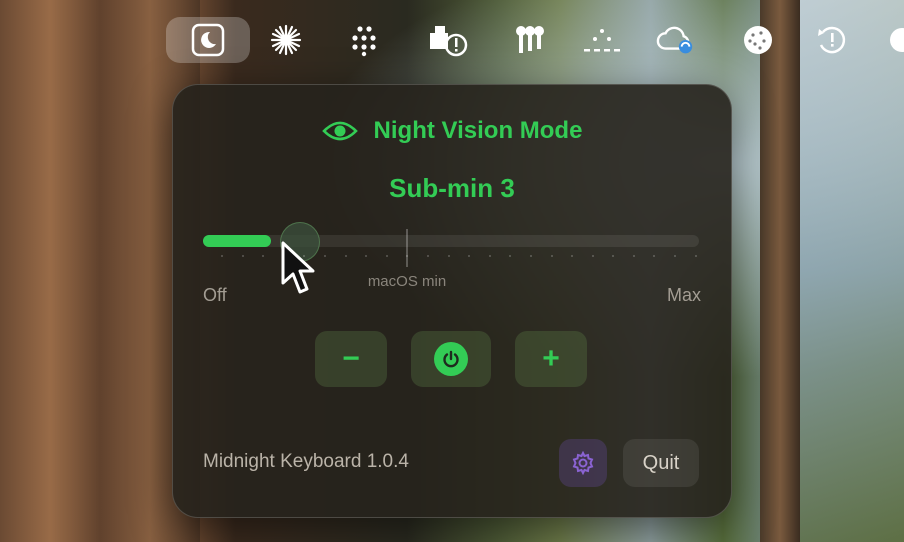 The height and width of the screenshot is (542, 904). I want to click on keys-menubar-item, so click(530, 40).